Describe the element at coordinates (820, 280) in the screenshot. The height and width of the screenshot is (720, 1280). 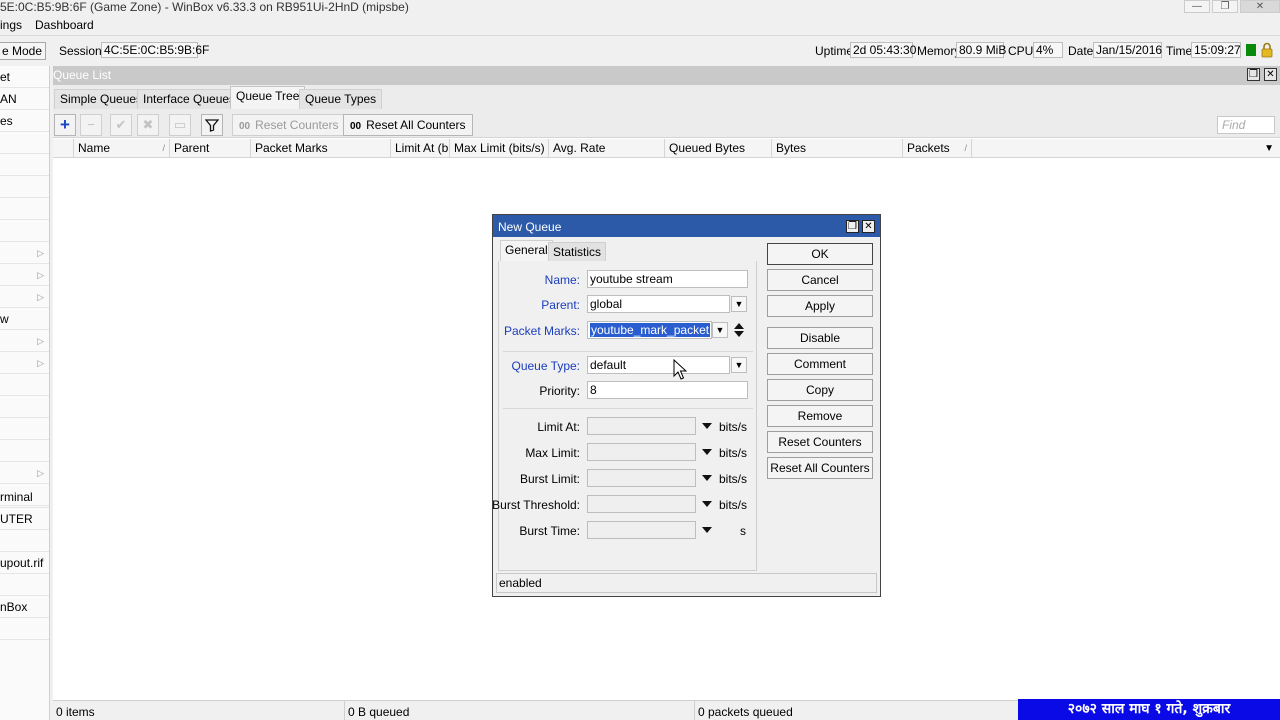
I see `cancel-button: Cancel` at that location.